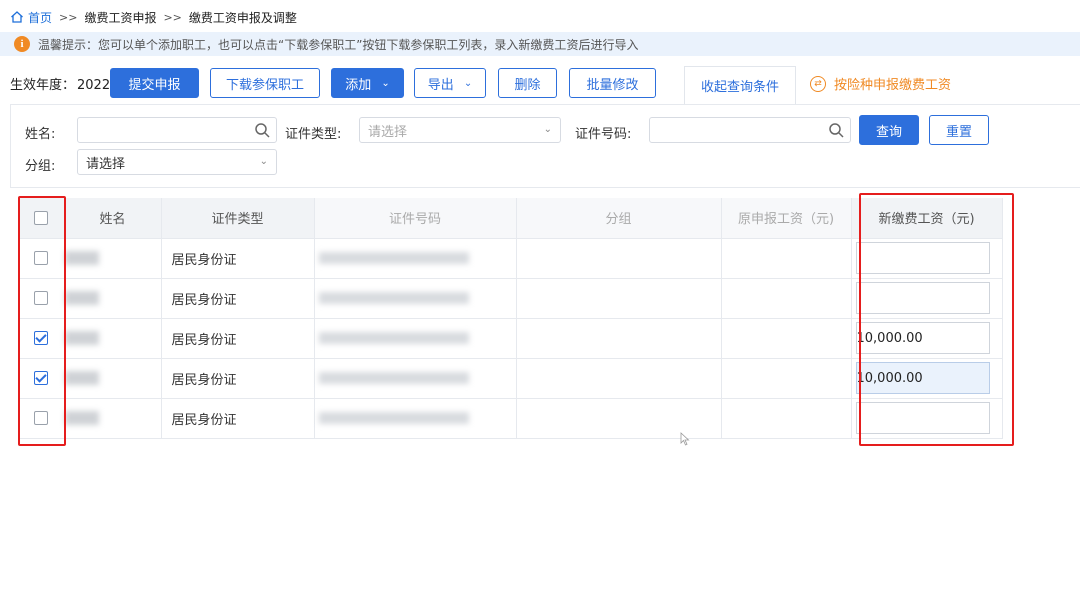 The width and height of the screenshot is (1080, 591). I want to click on query-panel: 姓名: 证件类型: 请选择 ⌄ 证件号码: 查询 重置 分组: 请选择 ⌄, so click(545, 146).